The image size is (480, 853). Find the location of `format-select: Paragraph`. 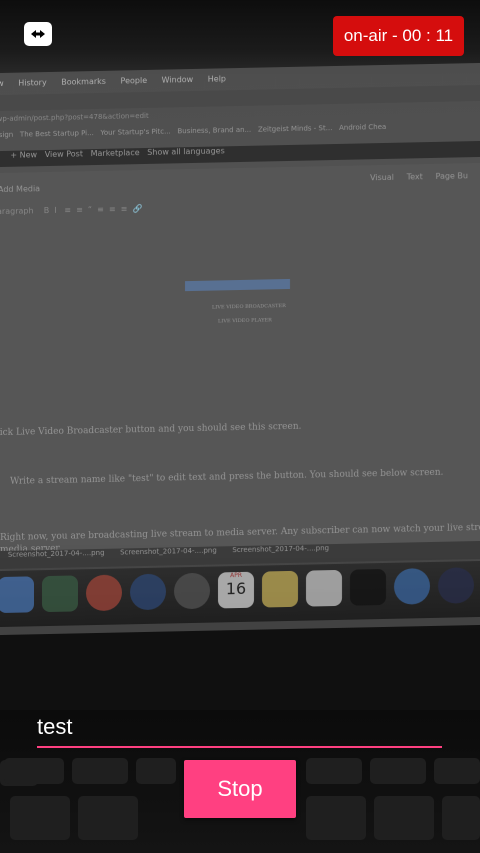

format-select: Paragraph is located at coordinates (17, 211).